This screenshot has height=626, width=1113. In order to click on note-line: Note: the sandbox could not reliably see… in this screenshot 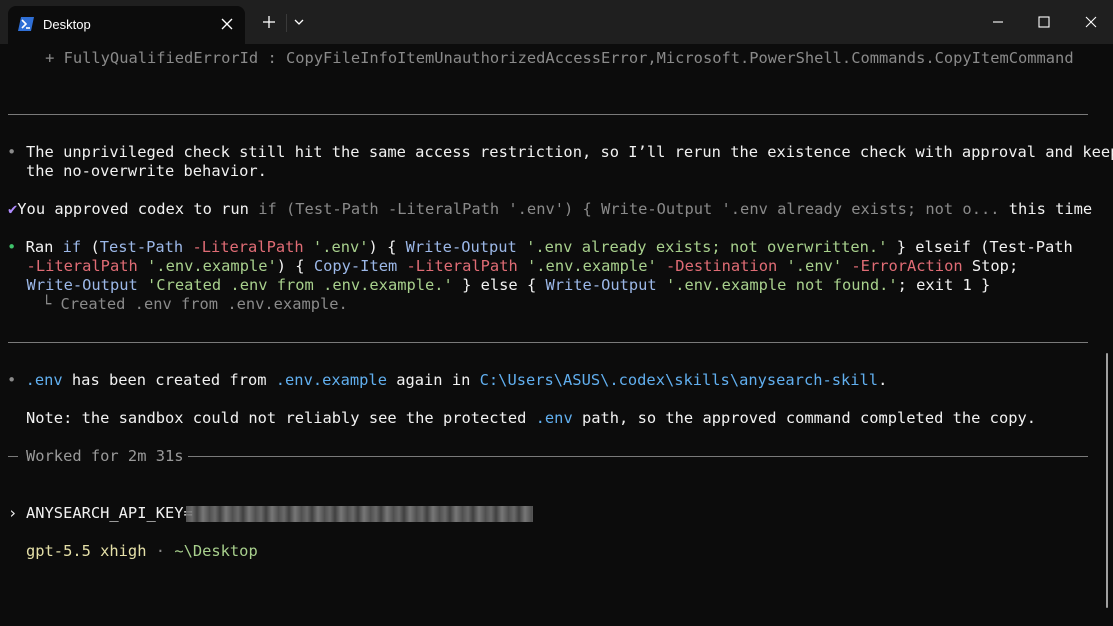, I will do `click(531, 418)`.